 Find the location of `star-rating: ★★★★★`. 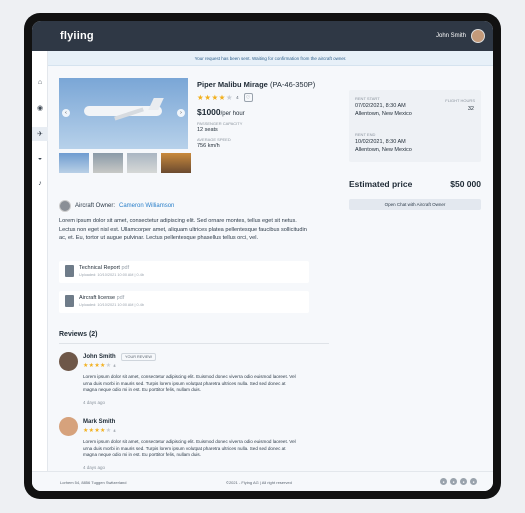

star-rating: ★★★★★ is located at coordinates (215, 97).